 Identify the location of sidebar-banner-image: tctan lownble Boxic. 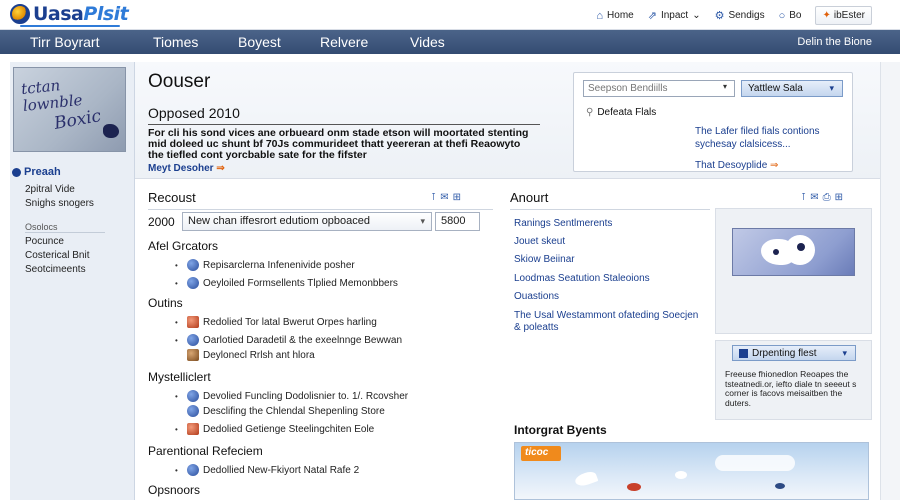
(69, 109).